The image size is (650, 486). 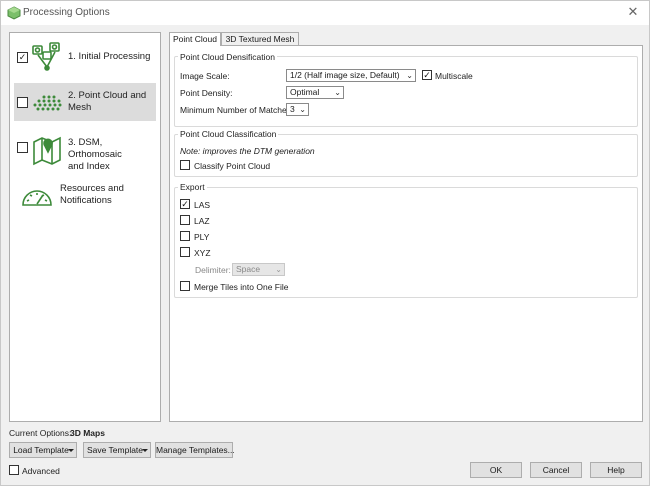 What do you see at coordinates (297, 109) in the screenshot?
I see `min-matches-select: 3 ⌄` at bounding box center [297, 109].